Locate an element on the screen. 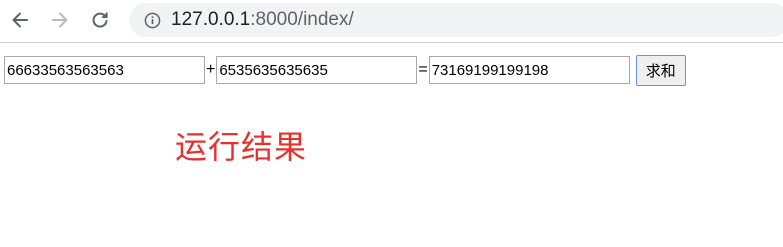  reload-button is located at coordinates (100, 20).